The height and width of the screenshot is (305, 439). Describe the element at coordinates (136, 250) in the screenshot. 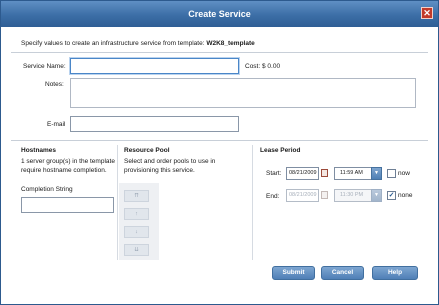

I see `move-bottom-button: ⇊` at that location.